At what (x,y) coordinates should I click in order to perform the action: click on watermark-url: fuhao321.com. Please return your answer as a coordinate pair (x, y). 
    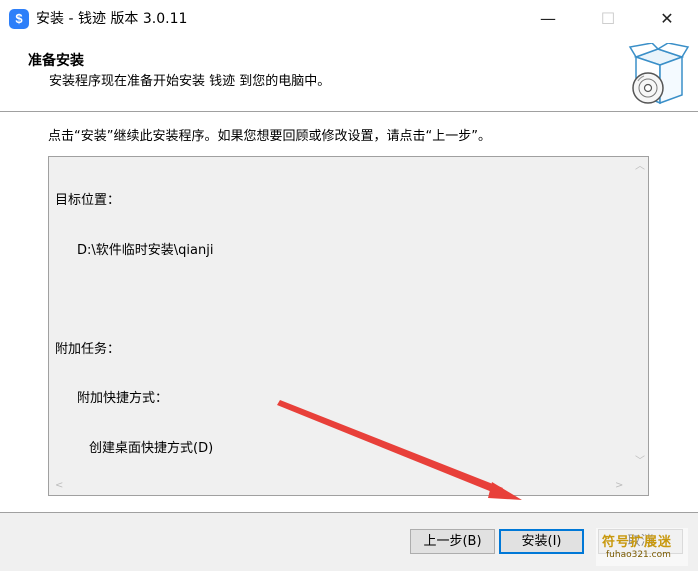
    Looking at the image, I should click on (638, 555).